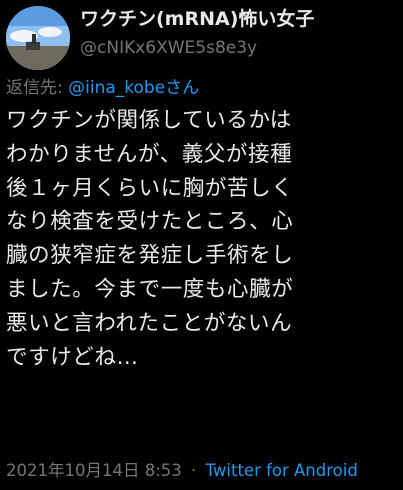 The height and width of the screenshot is (490, 403). I want to click on tweet-text-line: なり検査を受けたところ、心, so click(150, 222).